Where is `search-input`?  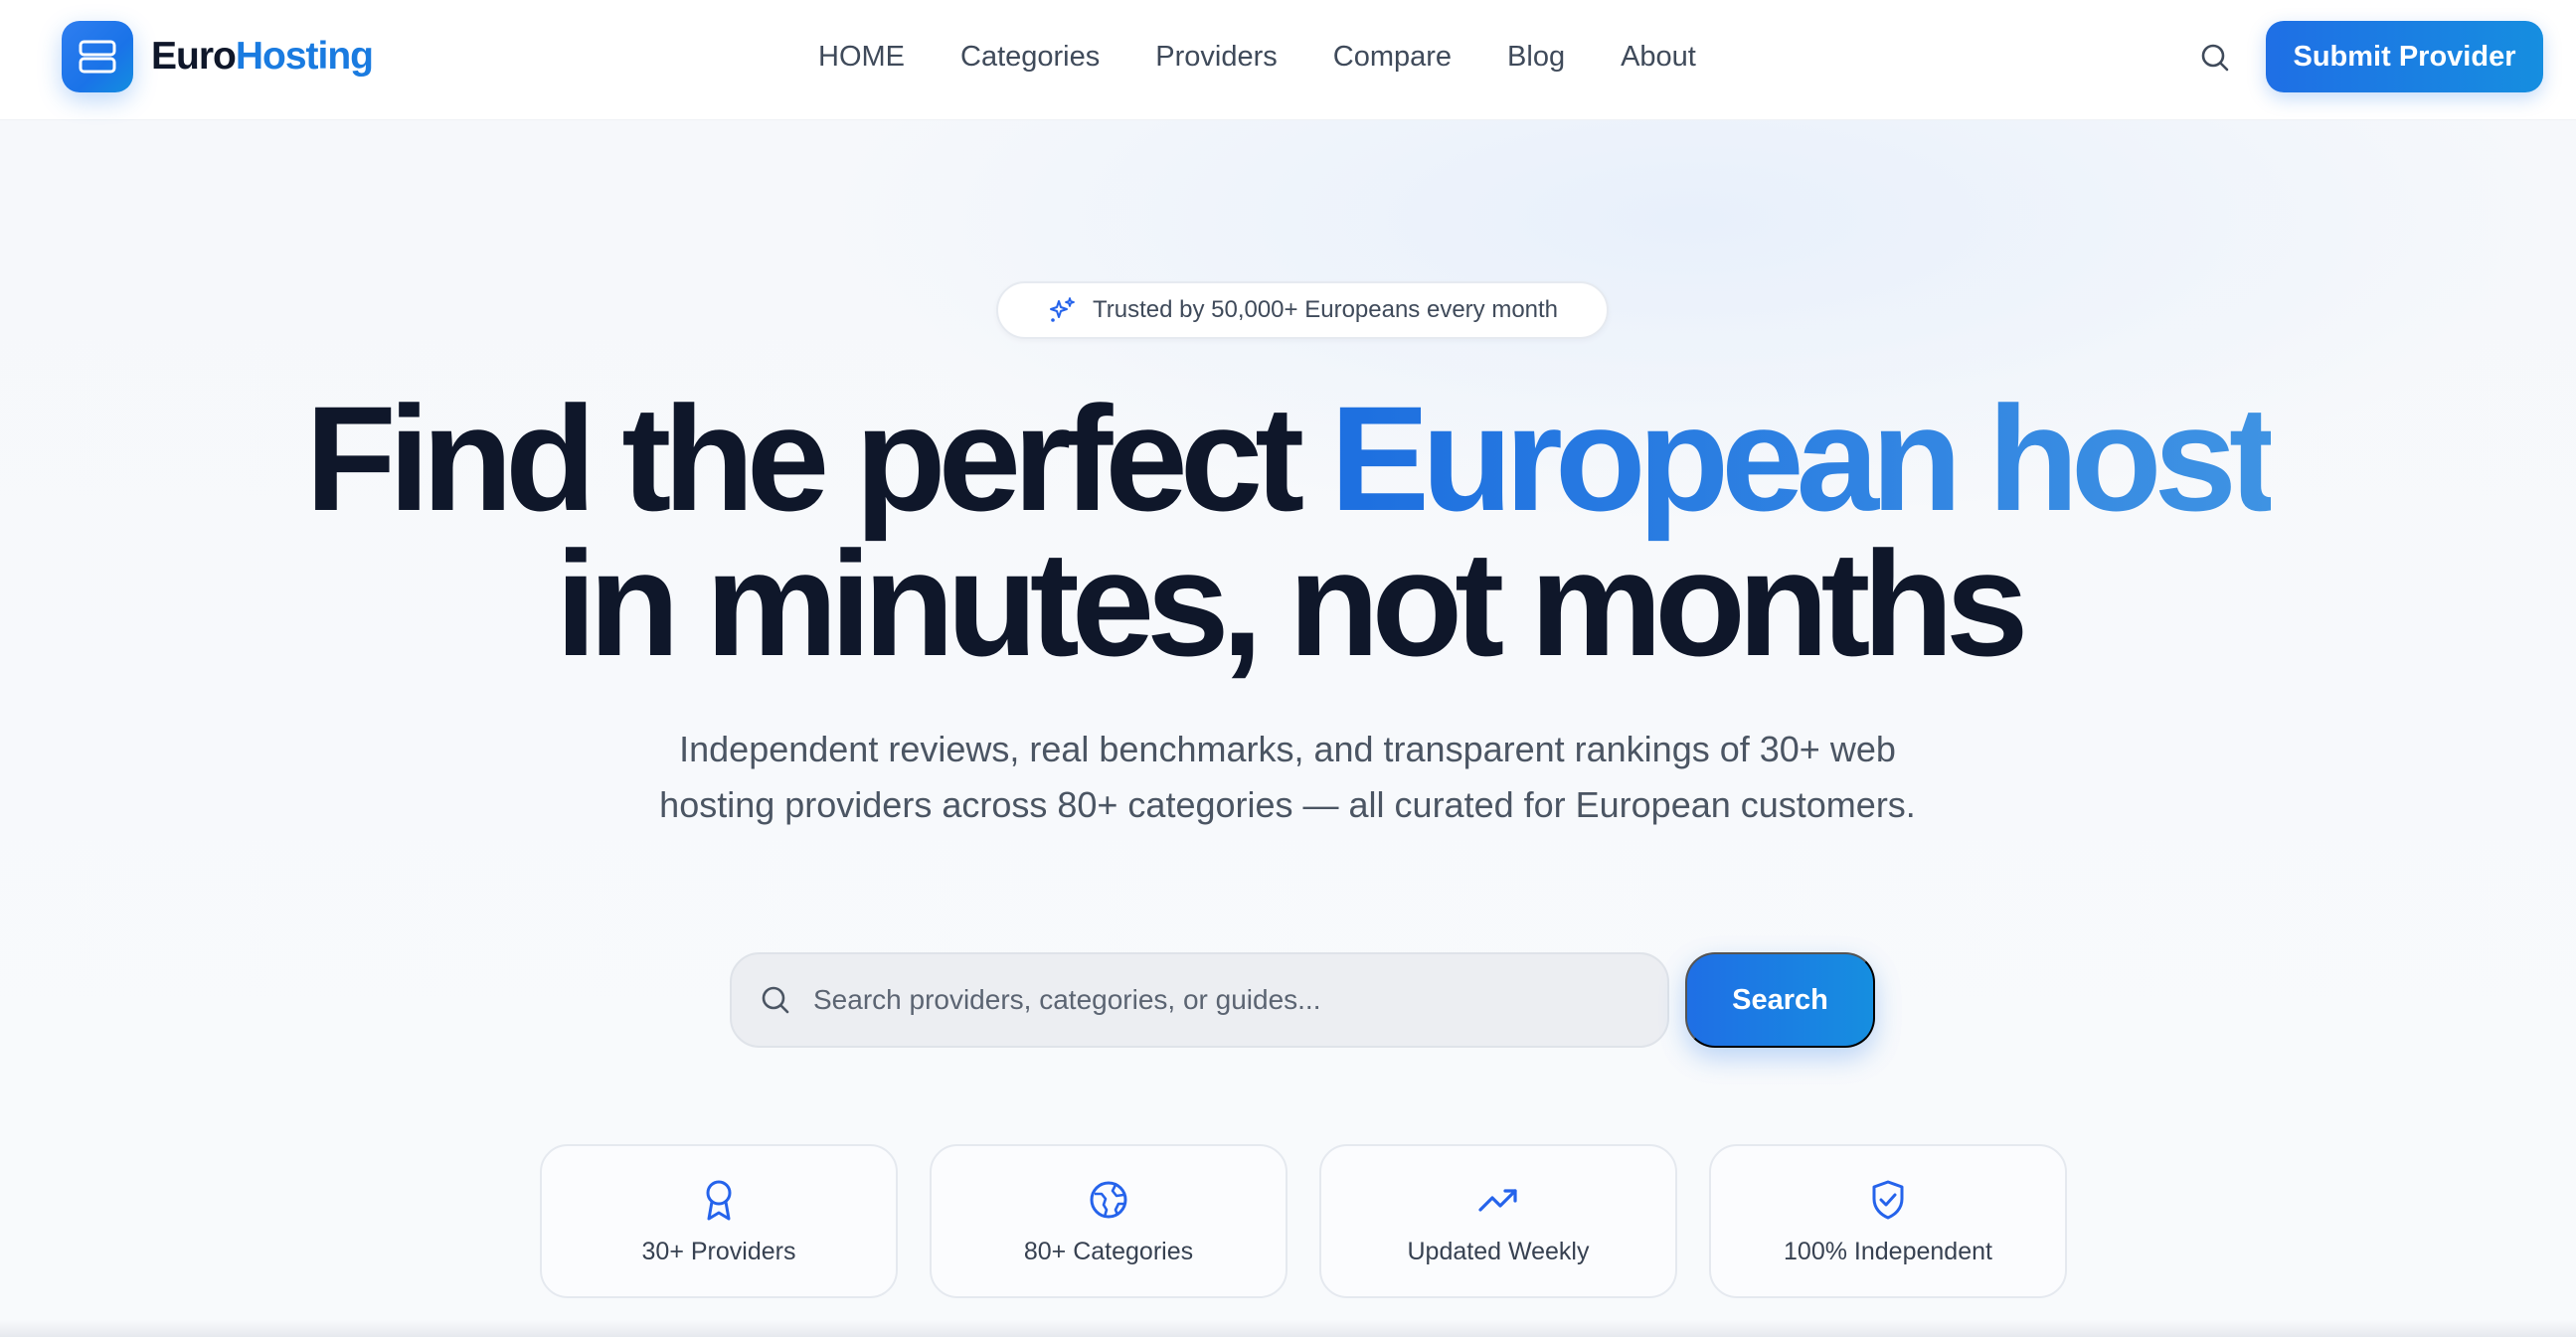 search-input is located at coordinates (1221, 1000).